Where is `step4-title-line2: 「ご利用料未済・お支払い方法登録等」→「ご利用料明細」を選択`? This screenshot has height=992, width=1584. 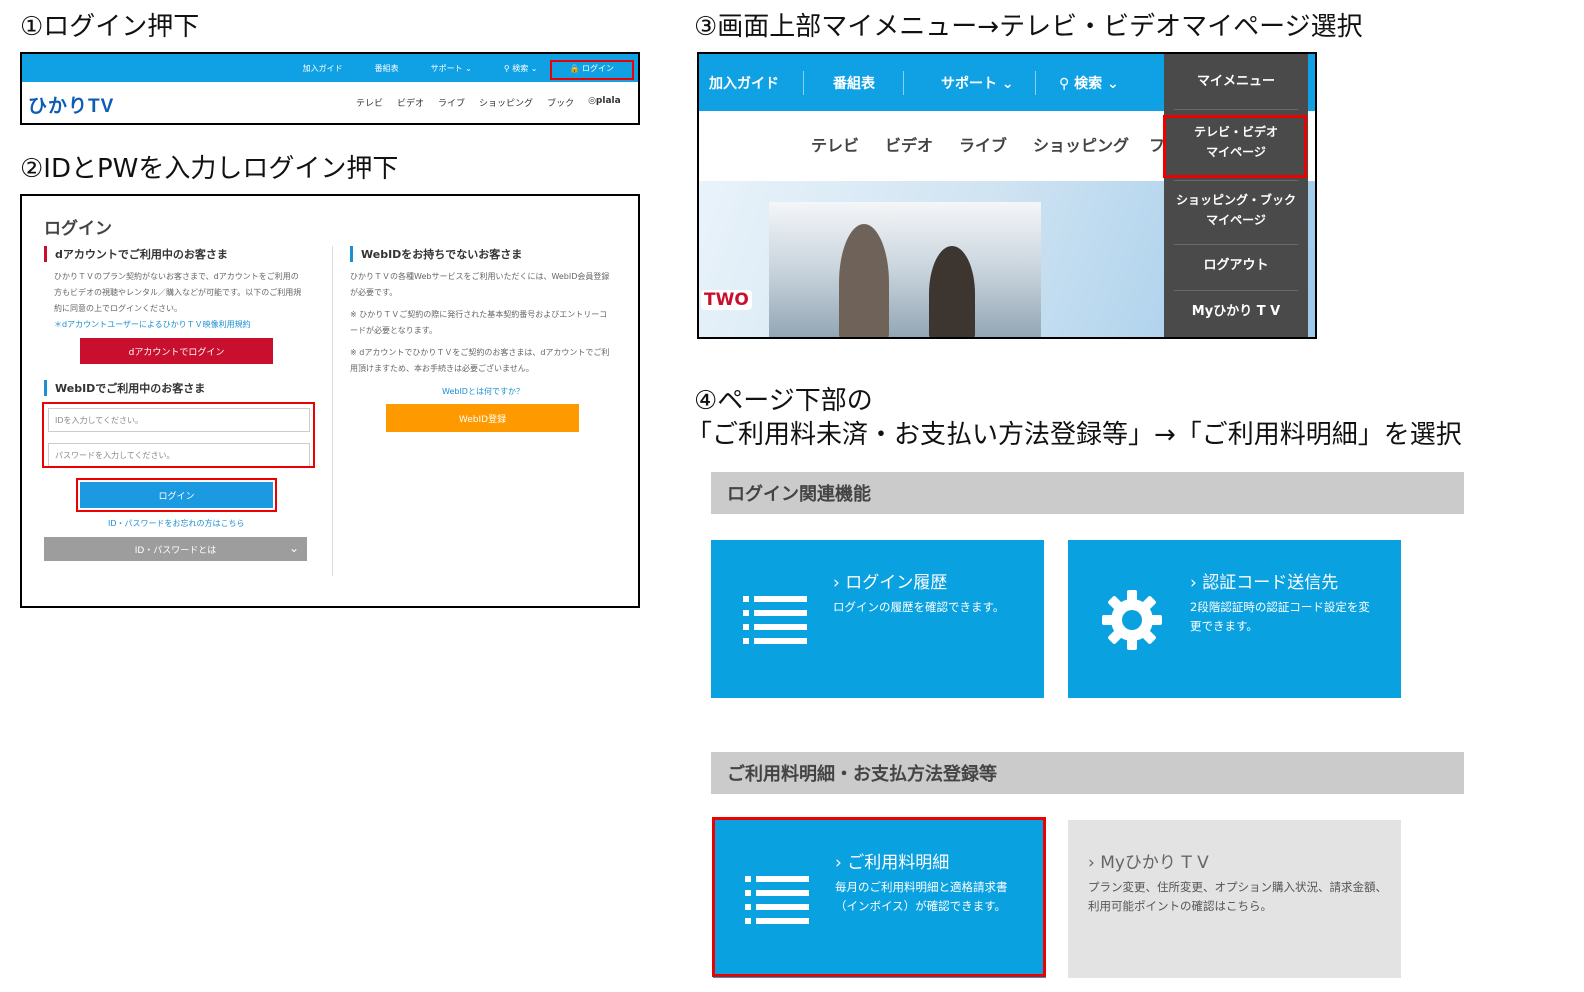 step4-title-line2: 「ご利用料未済・お支払い方法登録等」→「ご利用料明細」を選択 is located at coordinates (1074, 435).